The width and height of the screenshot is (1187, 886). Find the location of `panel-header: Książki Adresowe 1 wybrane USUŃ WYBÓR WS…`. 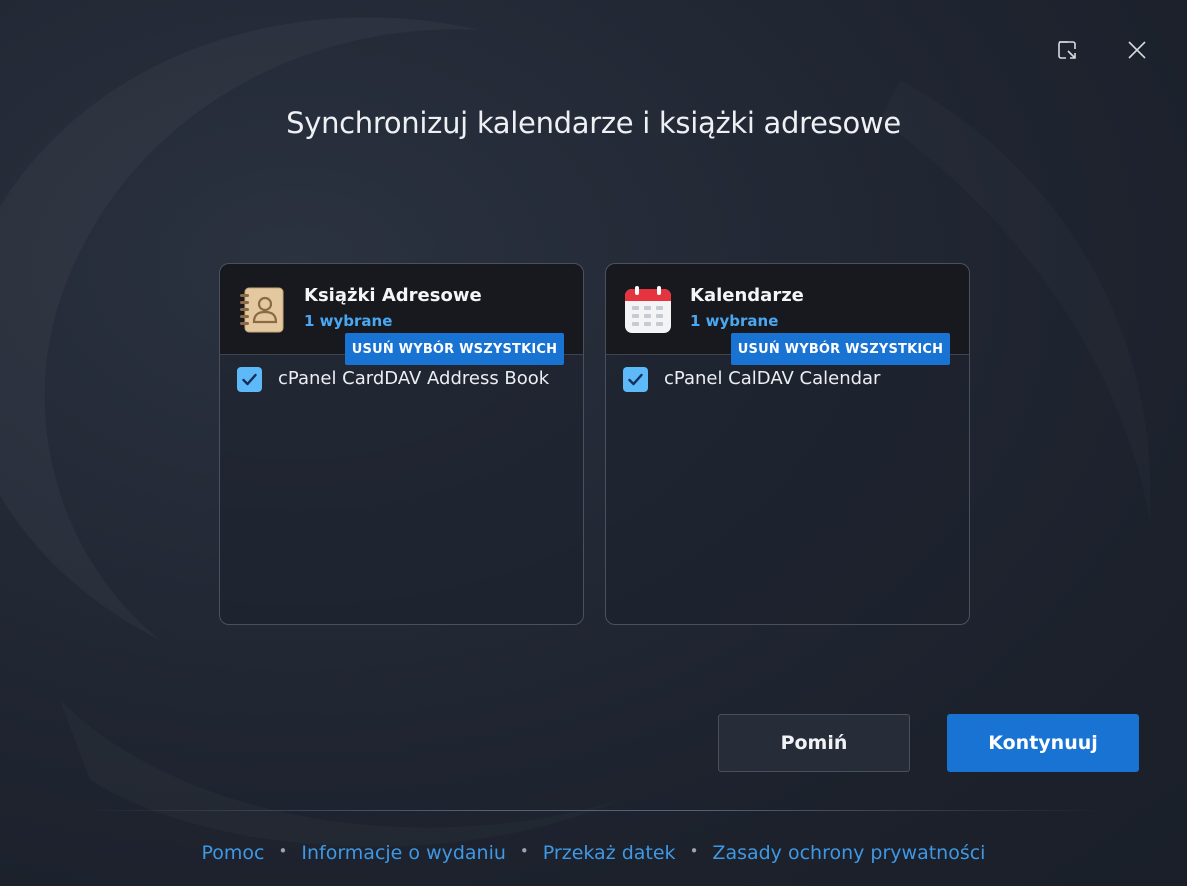

panel-header: Książki Adresowe 1 wybrane USUŃ WYBÓR WS… is located at coordinates (401, 314).